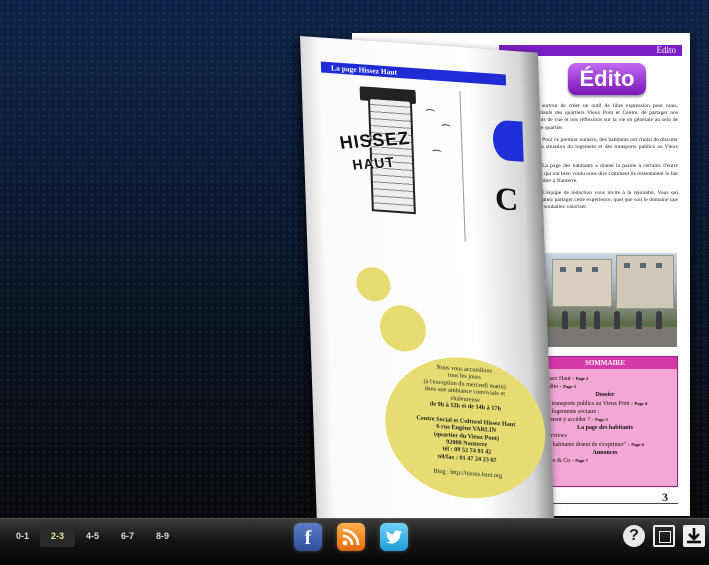 The image size is (709, 565). Describe the element at coordinates (397, 162) in the screenshot. I see `tower-drawing: HISSEZ HAUT` at that location.